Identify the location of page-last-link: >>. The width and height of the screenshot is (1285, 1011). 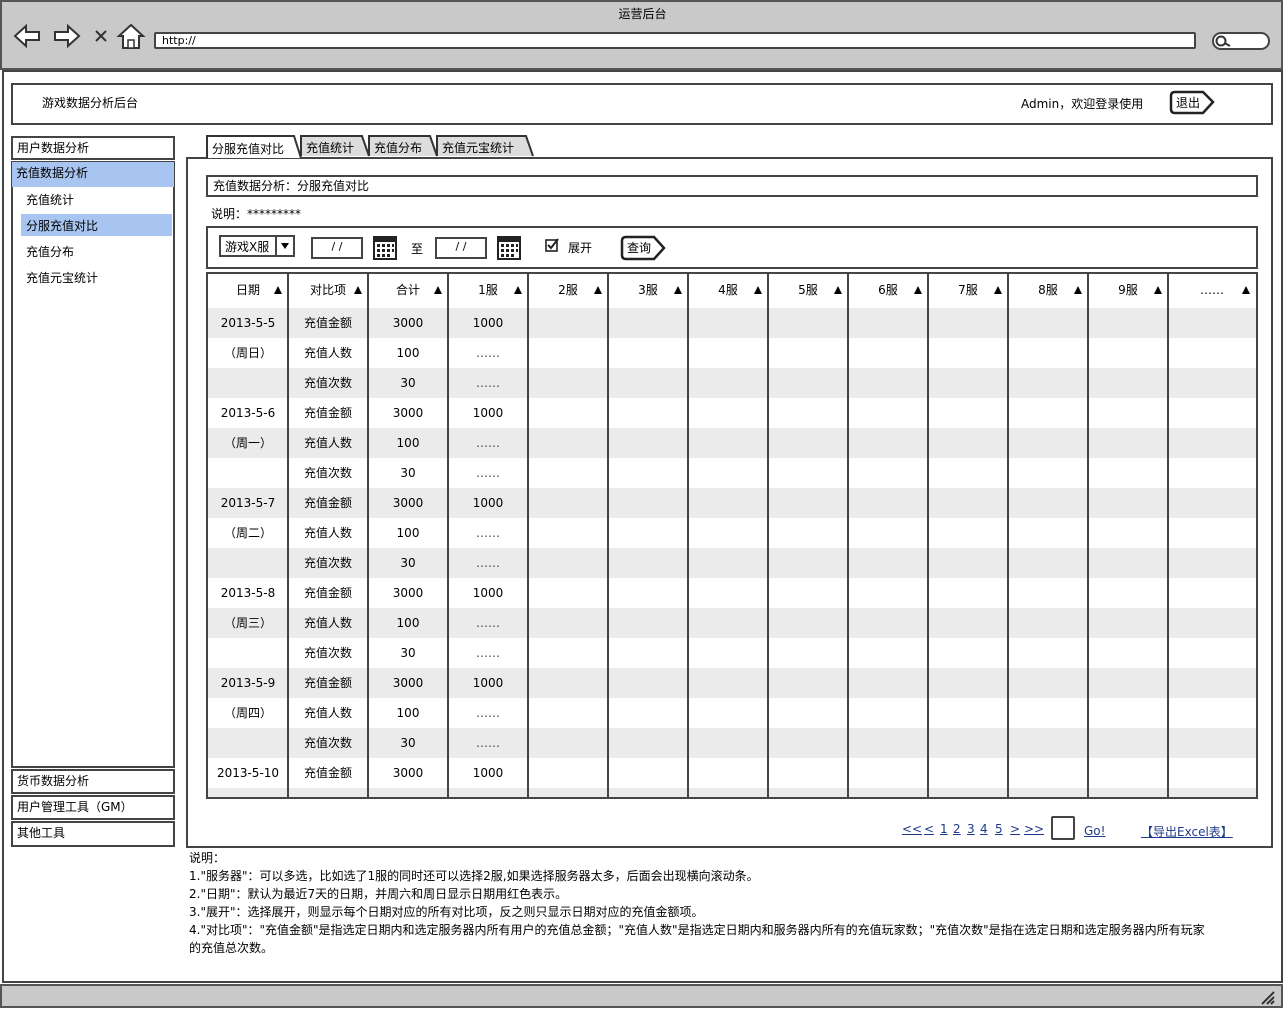
(1034, 829).